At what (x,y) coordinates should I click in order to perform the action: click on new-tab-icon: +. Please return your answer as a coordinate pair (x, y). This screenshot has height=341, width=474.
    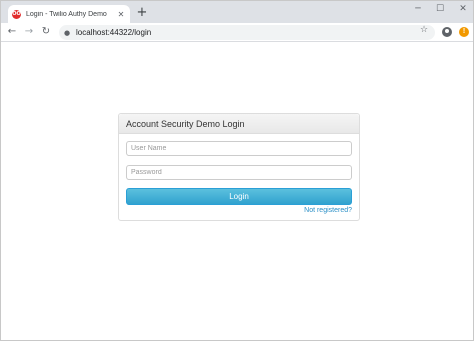
    Looking at the image, I should click on (142, 13).